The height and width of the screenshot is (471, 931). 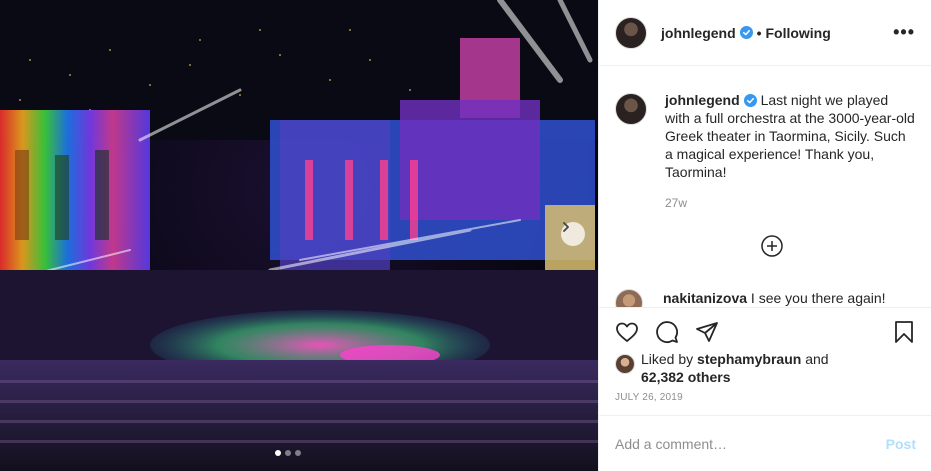 I want to click on comment-text: I see you there again!, so click(x=818, y=298).